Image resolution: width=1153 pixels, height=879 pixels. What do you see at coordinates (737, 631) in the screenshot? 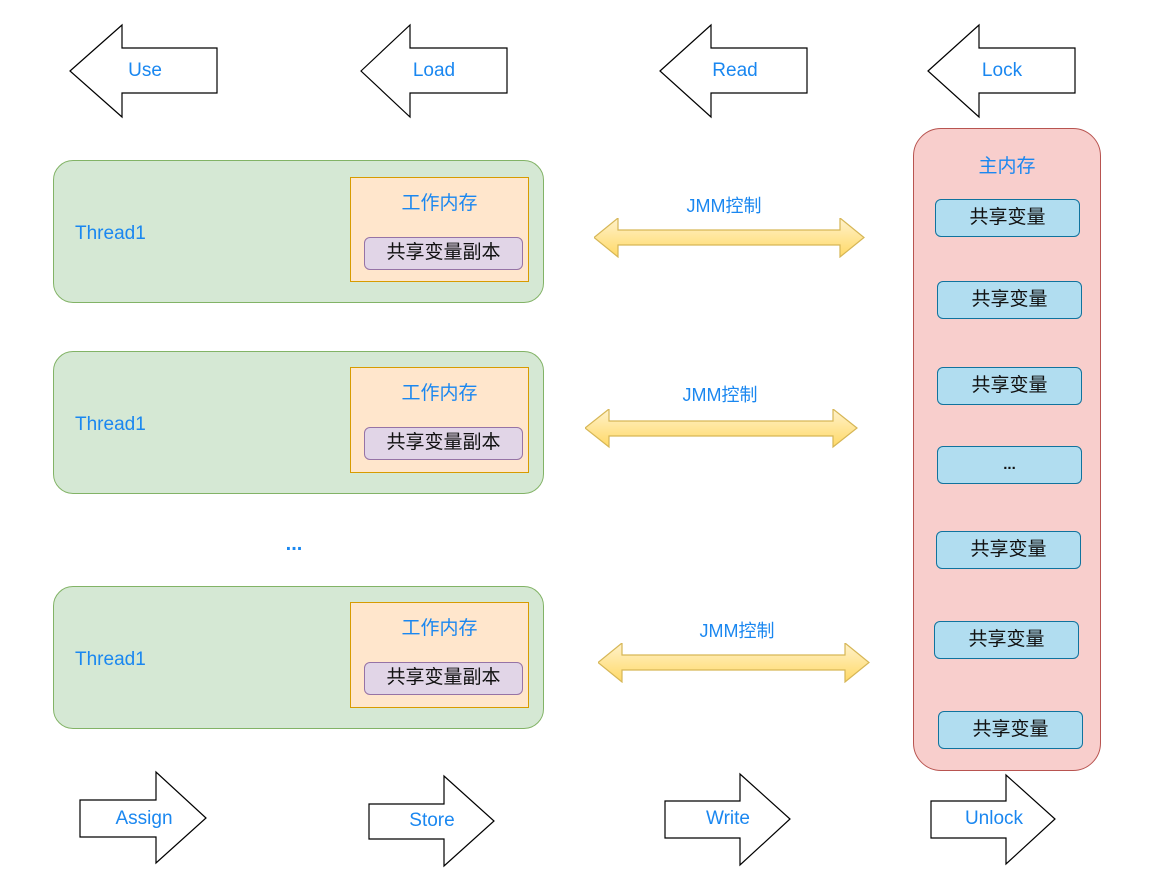
I see `jmm-label-3: JMM控制` at bounding box center [737, 631].